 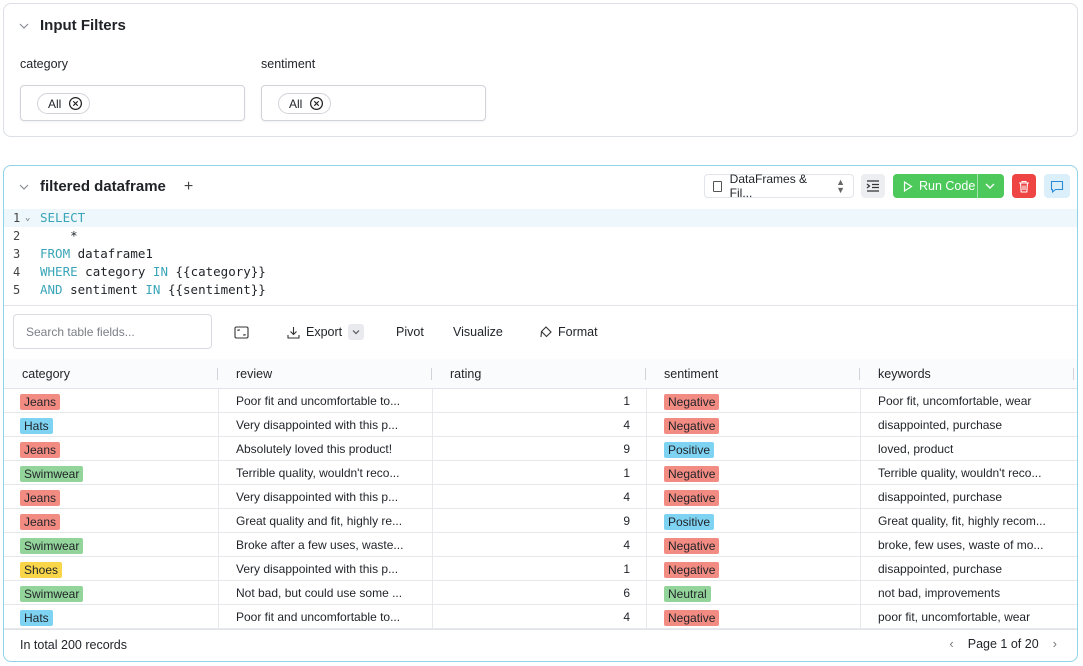 I want to click on column-header-category: category, so click(x=37, y=374).